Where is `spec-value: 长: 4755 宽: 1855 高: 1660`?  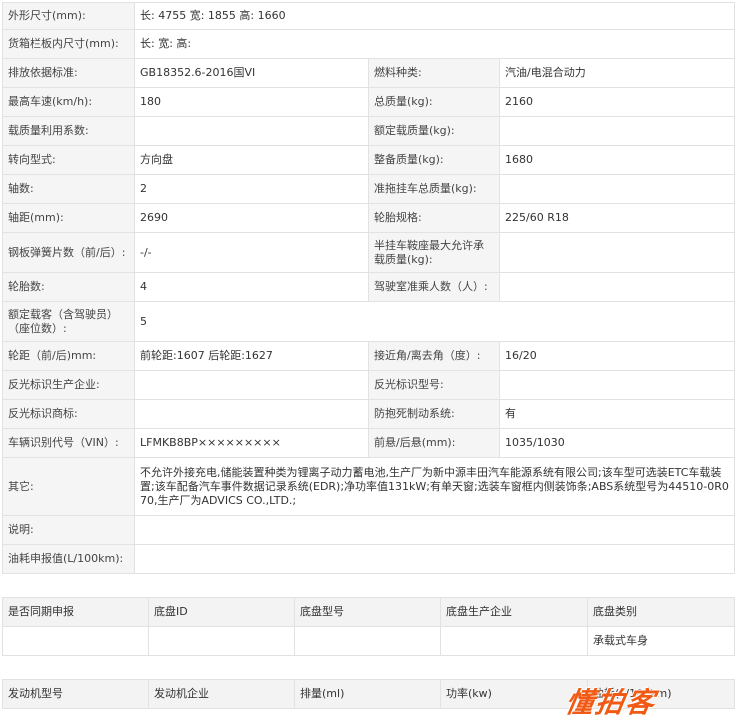 spec-value: 长: 4755 宽: 1855 高: 1660 is located at coordinates (434, 16).